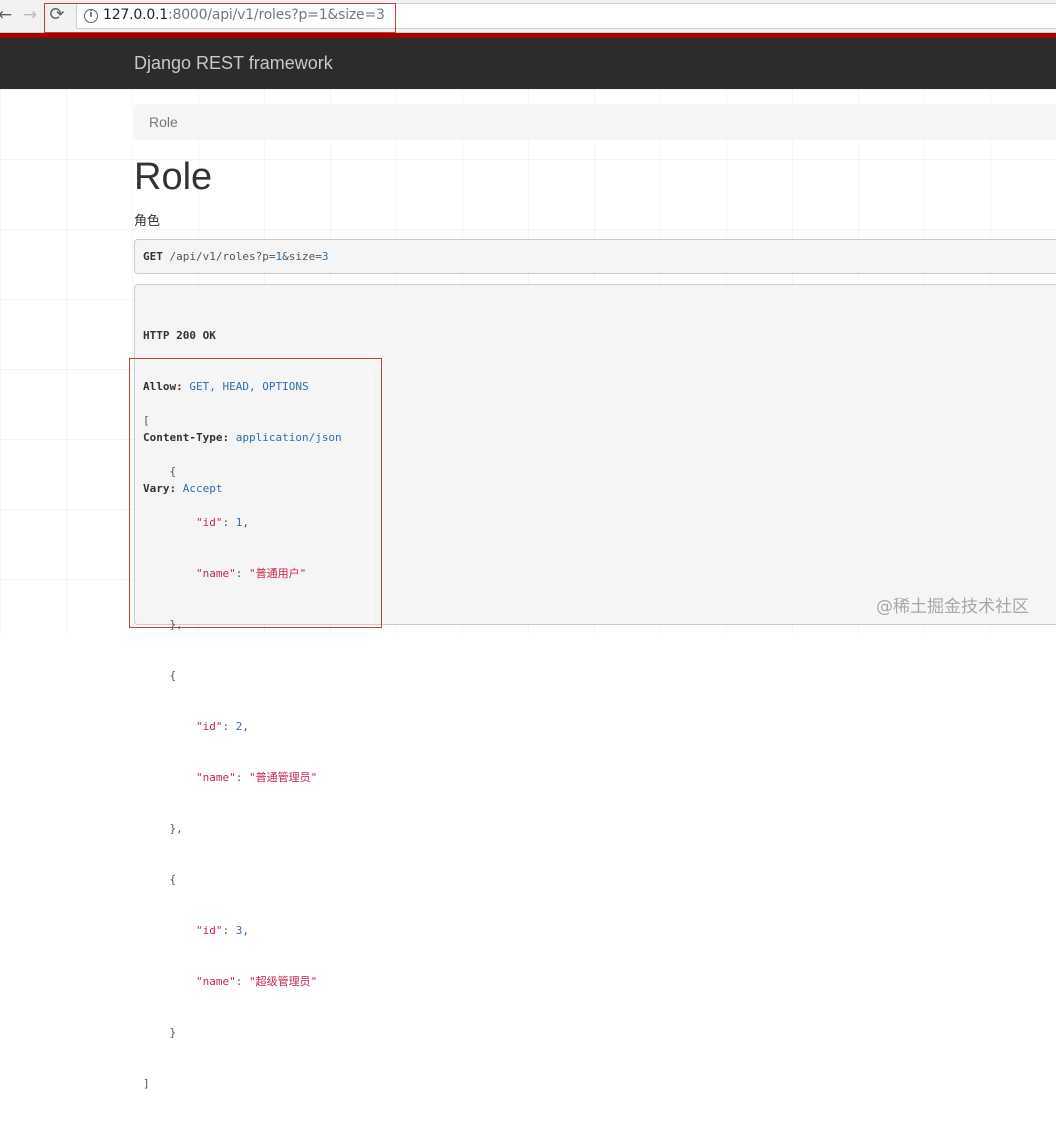 The width and height of the screenshot is (1056, 1126). What do you see at coordinates (302, 256) in the screenshot?
I see `query-key-size: size` at bounding box center [302, 256].